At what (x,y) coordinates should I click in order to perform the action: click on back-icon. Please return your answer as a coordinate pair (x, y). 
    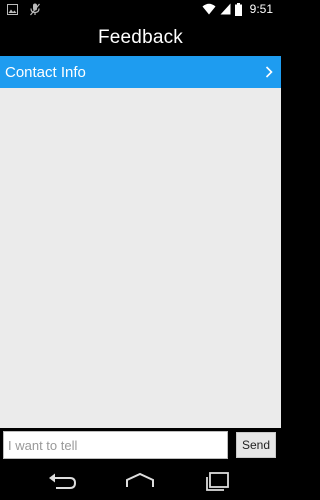
    Looking at the image, I should click on (63, 481).